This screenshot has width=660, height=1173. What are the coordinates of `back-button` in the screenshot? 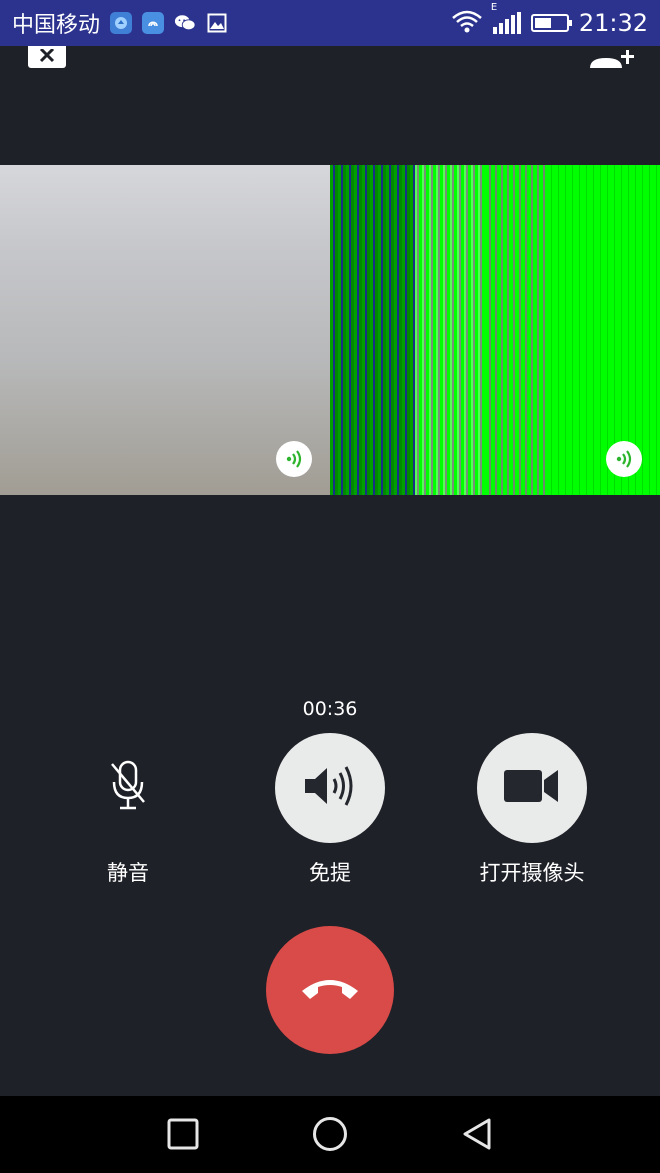 It's located at (477, 1136).